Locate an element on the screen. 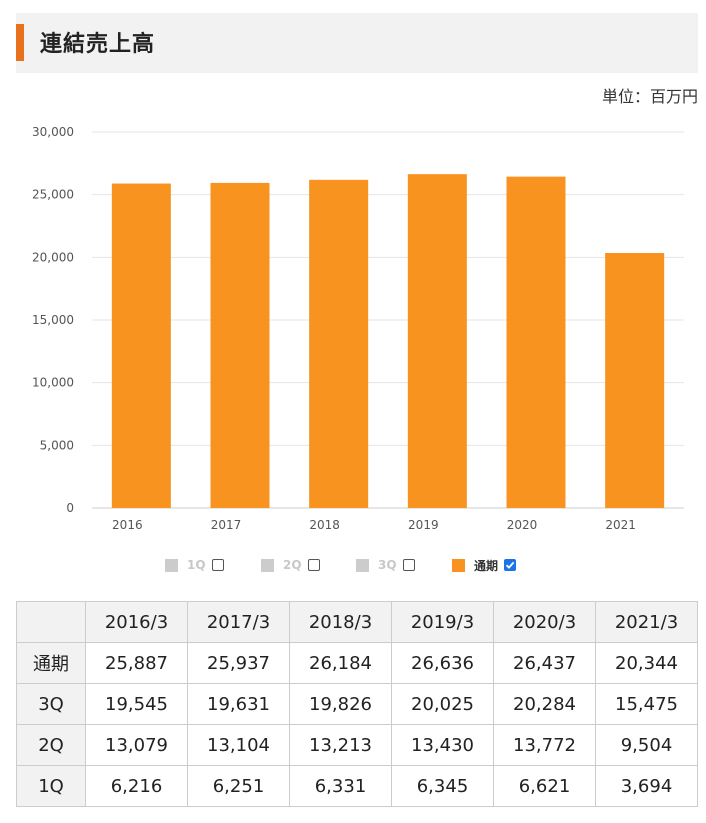  page-title: 連結売上高 is located at coordinates (98, 44).